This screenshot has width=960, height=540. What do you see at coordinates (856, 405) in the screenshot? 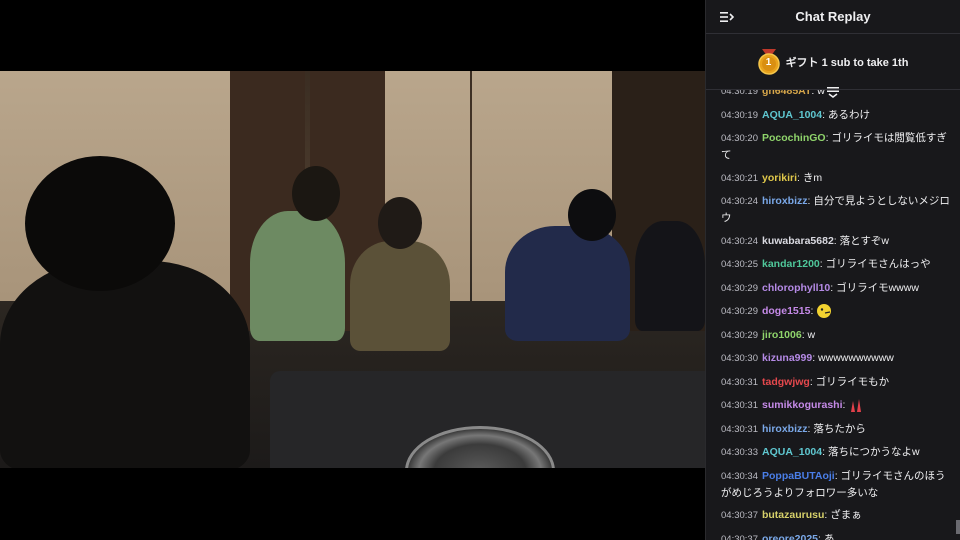
I see `hands-emote-icon` at bounding box center [856, 405].